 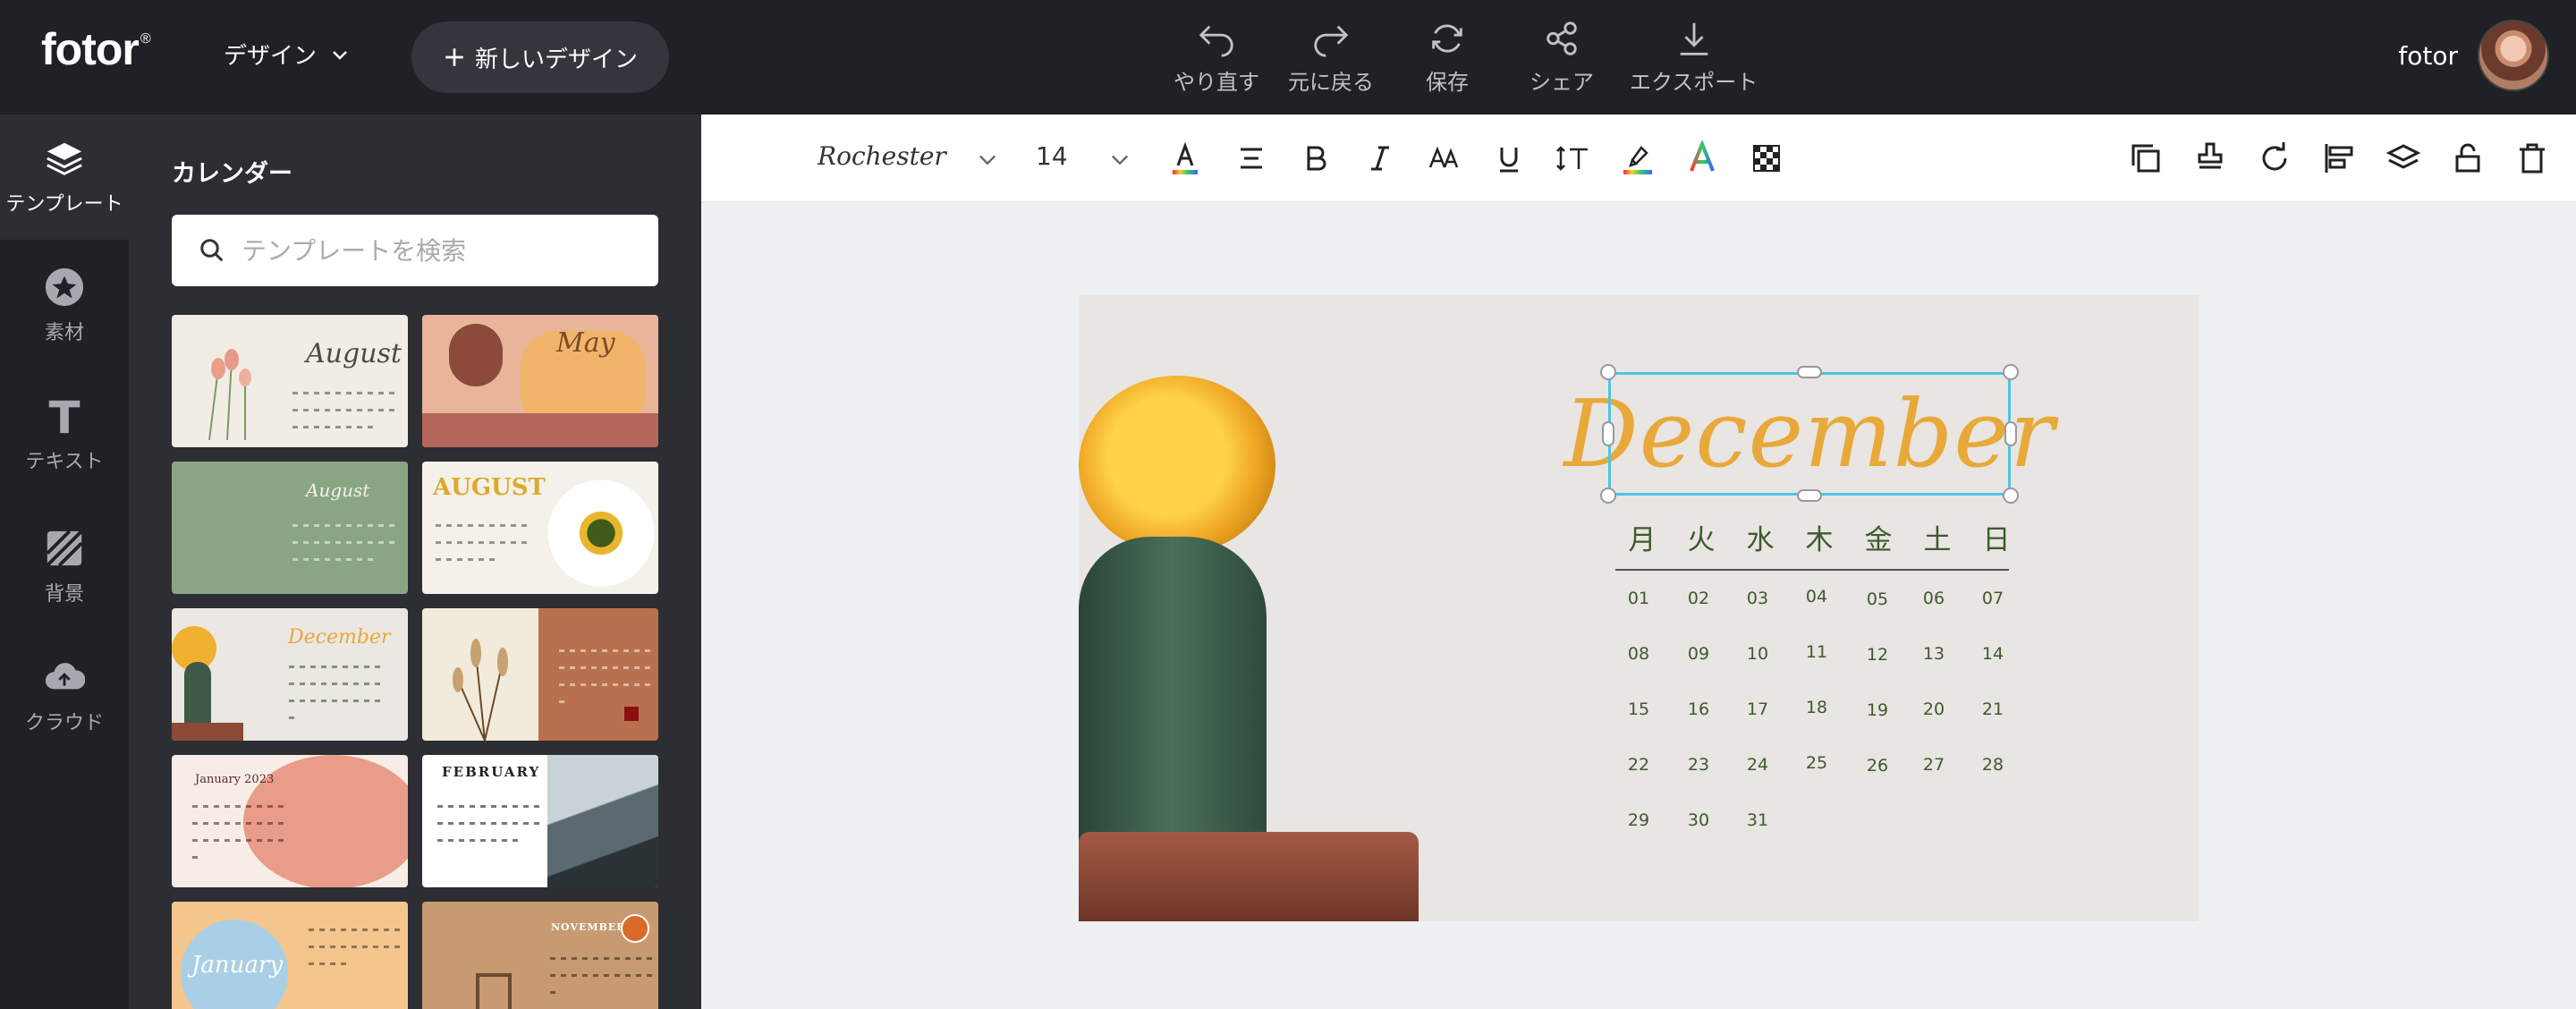 I want to click on align-objects-button, so click(x=2339, y=158).